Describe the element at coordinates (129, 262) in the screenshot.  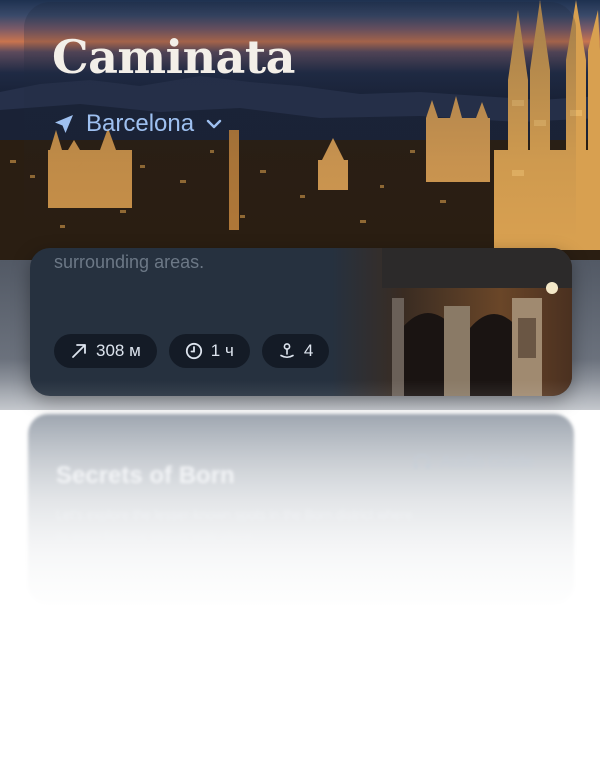
I see `tour-description: surrounding areas.` at that location.